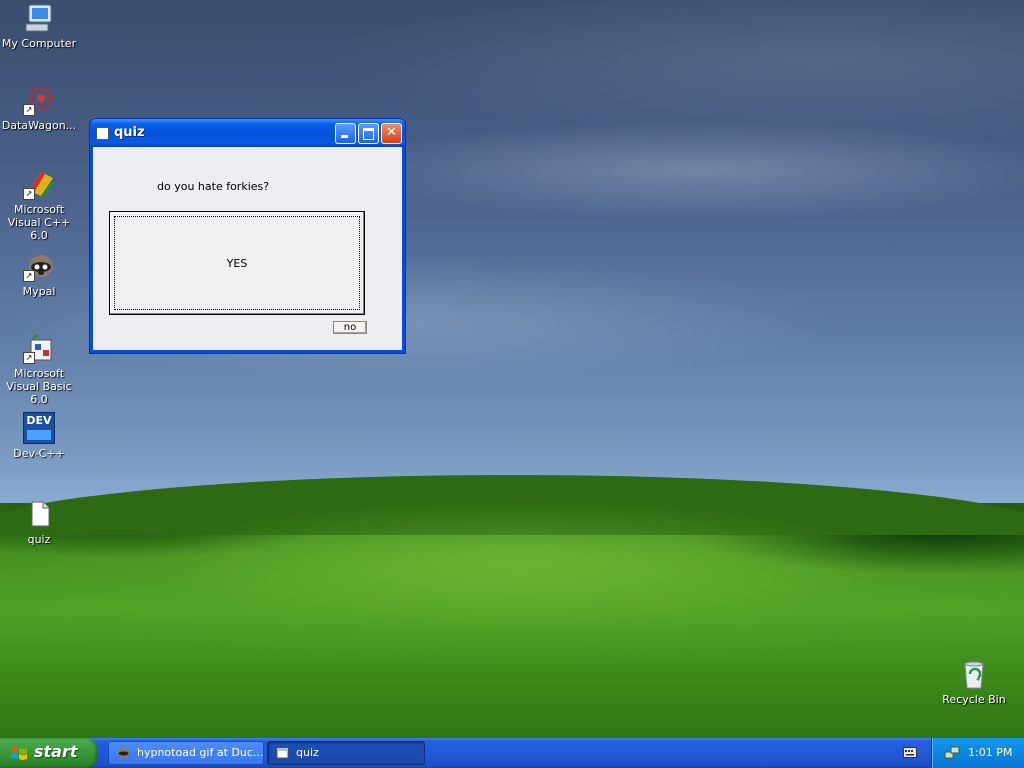 This screenshot has width=1024, height=768. I want to click on dev-cpp-stripe, so click(39, 435).